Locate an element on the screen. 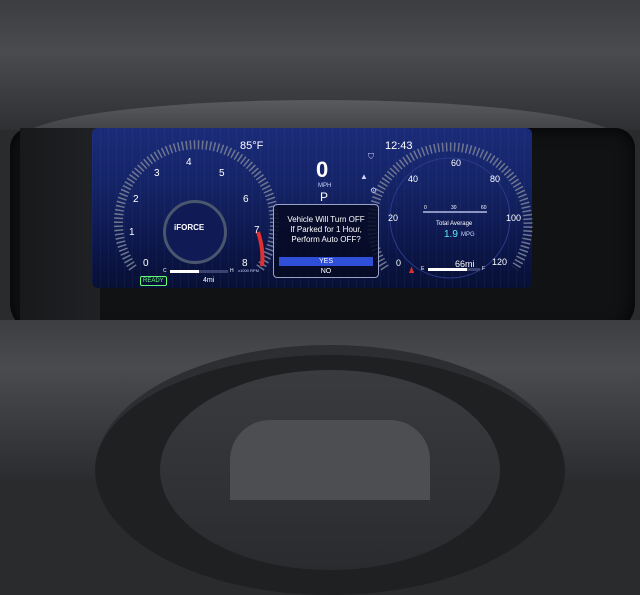  engine-temp-hot-label: H is located at coordinates (232, 271).